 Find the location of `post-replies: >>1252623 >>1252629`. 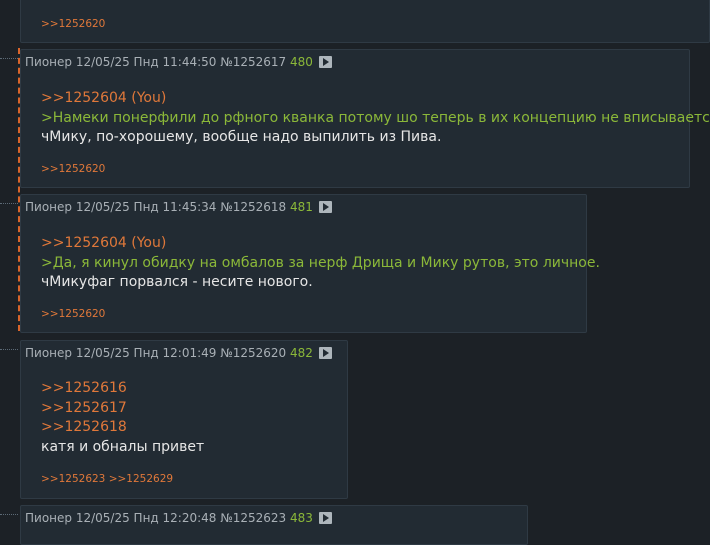

post-replies: >>1252623 >>1252629 is located at coordinates (107, 479).